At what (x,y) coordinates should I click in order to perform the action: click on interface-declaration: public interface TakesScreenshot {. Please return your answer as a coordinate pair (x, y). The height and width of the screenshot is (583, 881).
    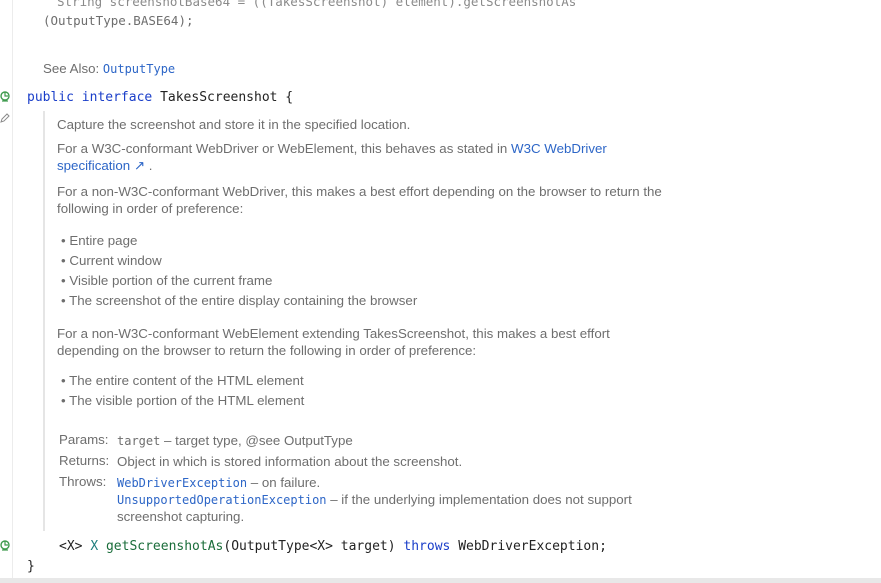
    Looking at the image, I should click on (160, 97).